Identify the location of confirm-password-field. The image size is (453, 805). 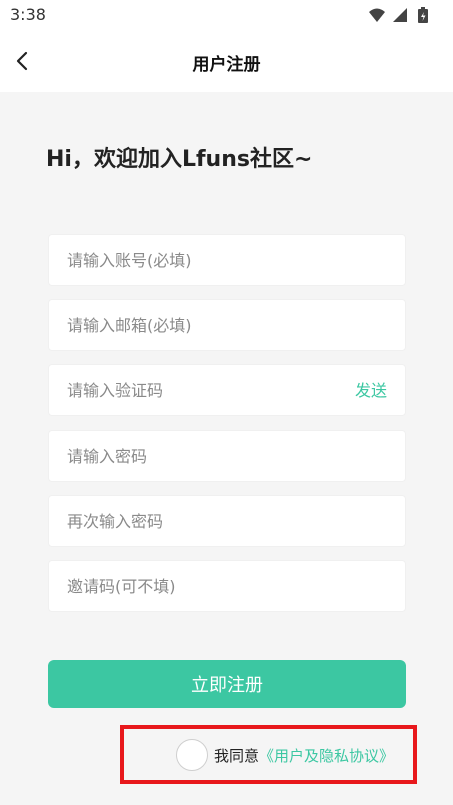
(227, 521).